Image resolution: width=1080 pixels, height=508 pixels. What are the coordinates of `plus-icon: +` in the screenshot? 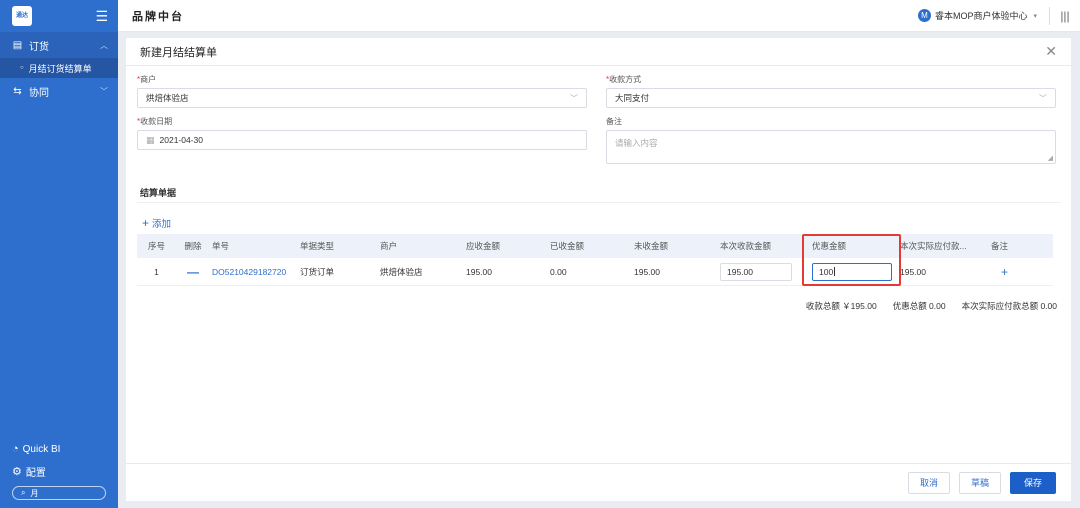 It's located at (146, 223).